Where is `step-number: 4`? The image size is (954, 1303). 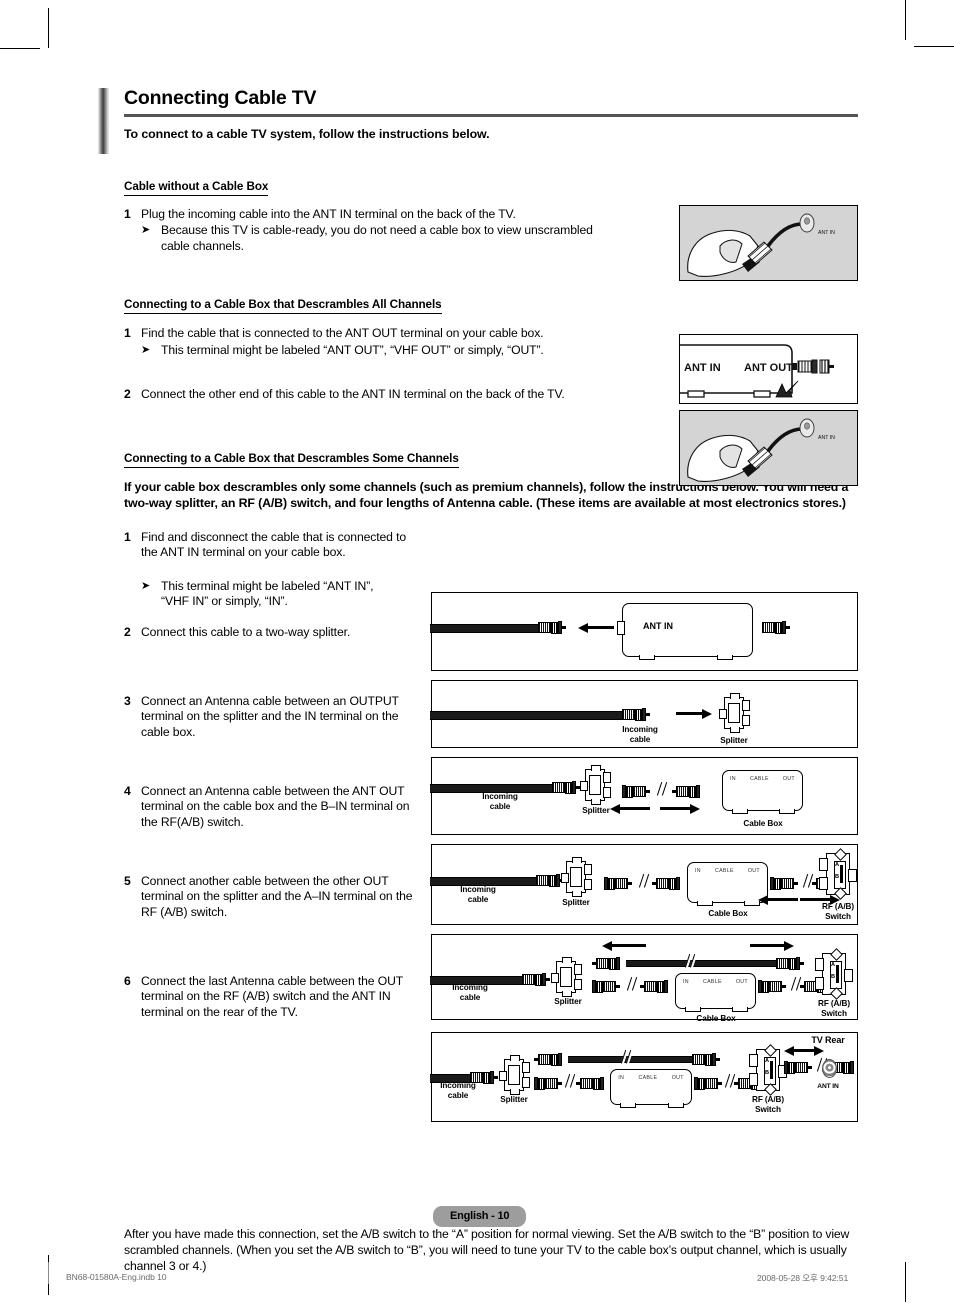
step-number: 4 is located at coordinates (127, 790).